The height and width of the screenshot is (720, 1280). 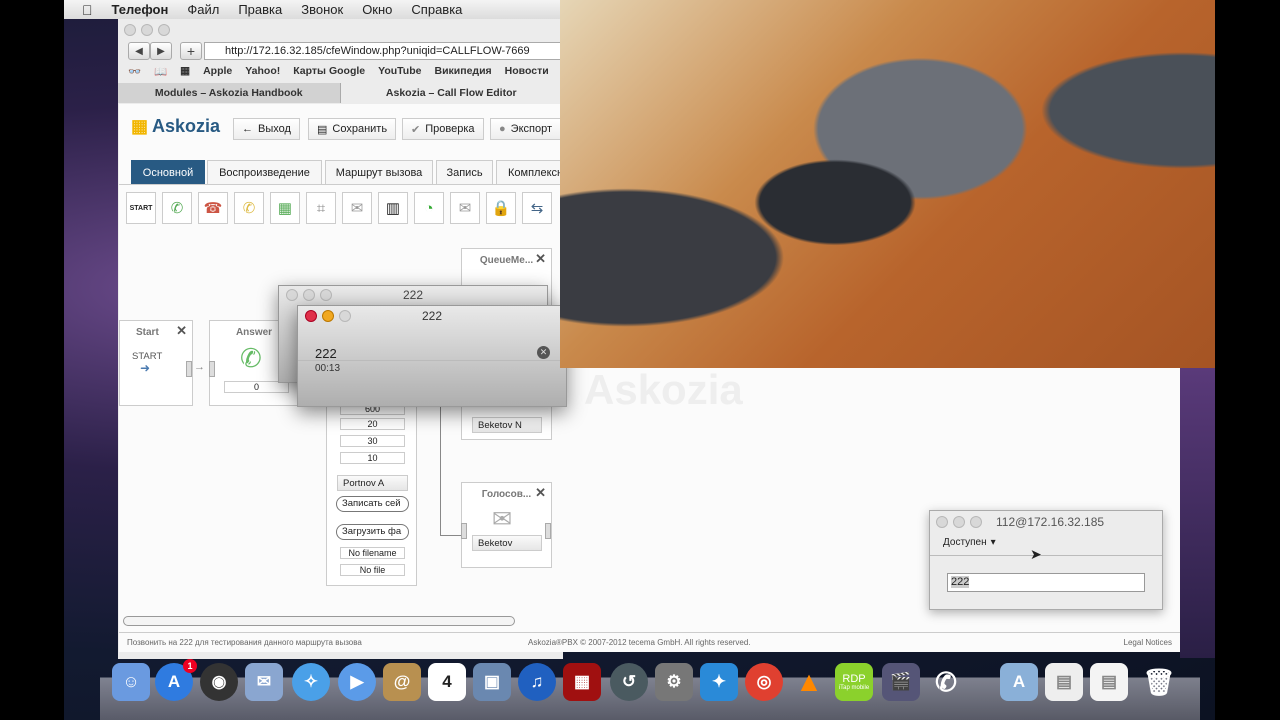 What do you see at coordinates (264, 172) in the screenshot?
I see `tab-playback: Воспроизведение` at bounding box center [264, 172].